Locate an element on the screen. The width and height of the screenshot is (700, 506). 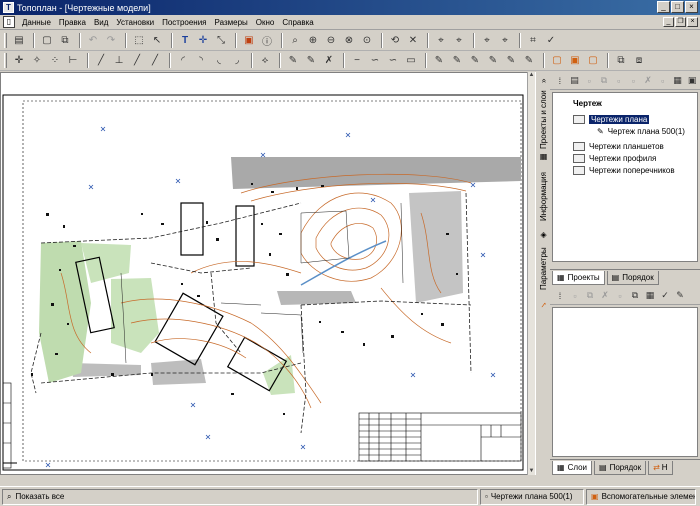
scroll-up-icon: ▲ is located at coordinates (531, 75).